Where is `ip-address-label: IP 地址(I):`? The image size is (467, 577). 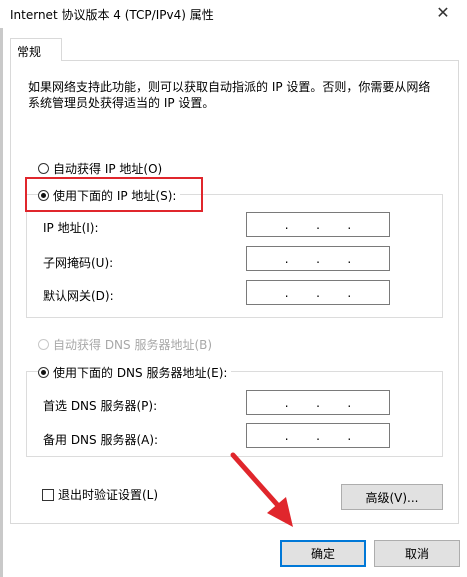 ip-address-label: IP 地址(I): is located at coordinates (71, 228).